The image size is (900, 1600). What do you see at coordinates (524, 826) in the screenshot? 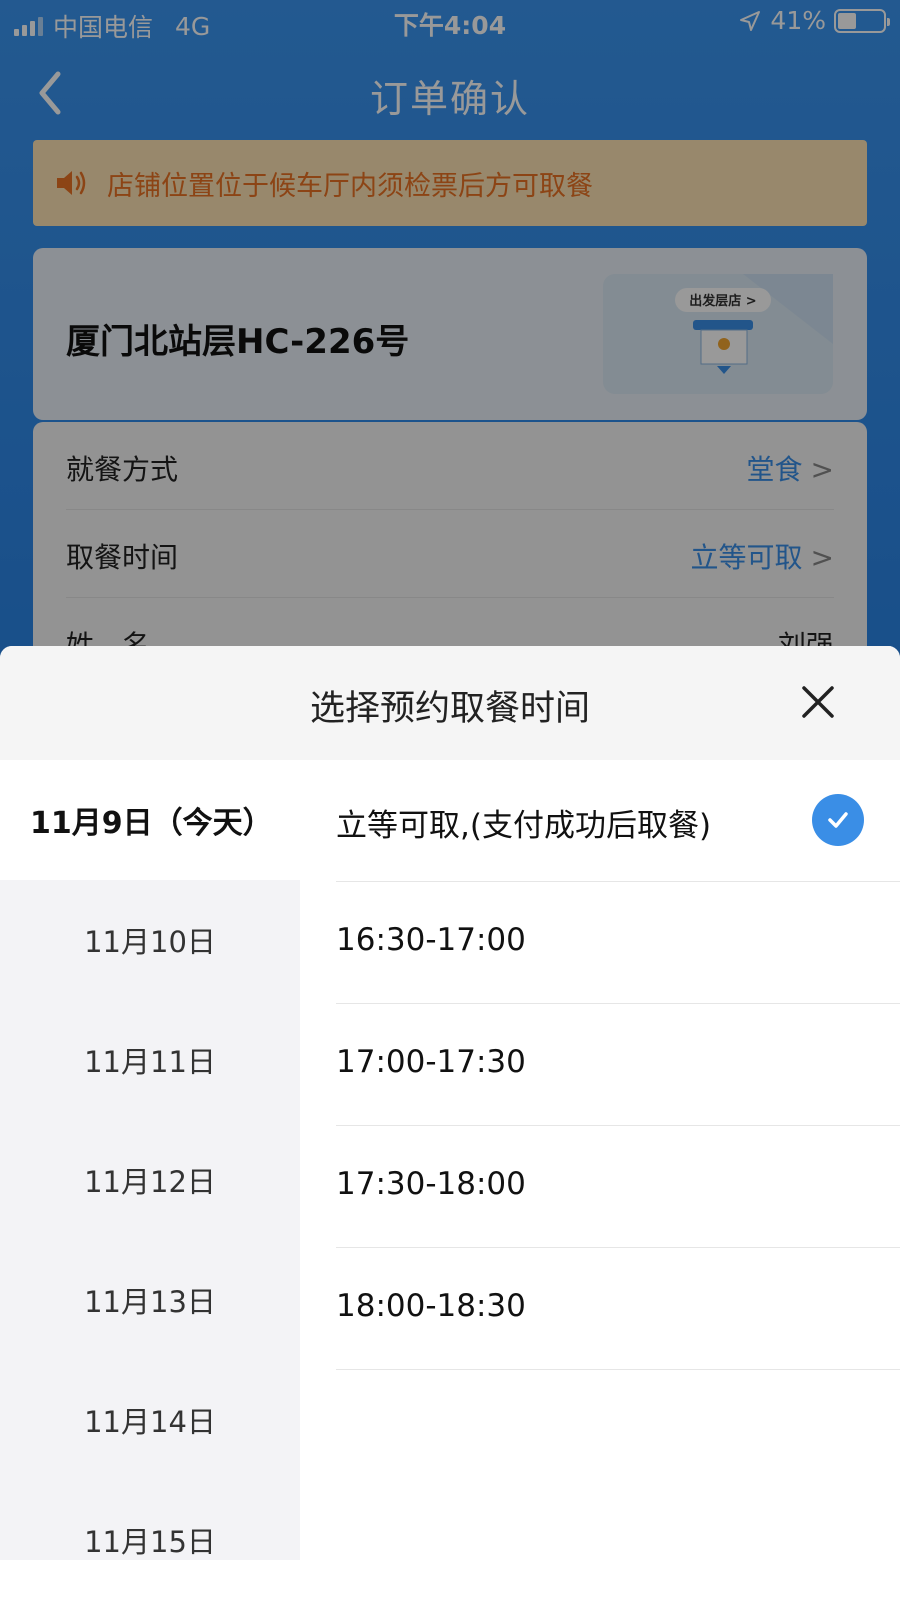
I see `time-slot-label: 立等可取,(支付成功后取餐)` at bounding box center [524, 826].